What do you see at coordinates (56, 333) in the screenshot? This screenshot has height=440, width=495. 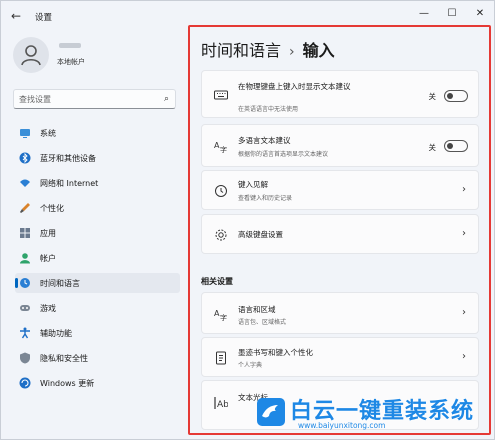 I see `sidebar-item-label: 辅助功能` at bounding box center [56, 333].